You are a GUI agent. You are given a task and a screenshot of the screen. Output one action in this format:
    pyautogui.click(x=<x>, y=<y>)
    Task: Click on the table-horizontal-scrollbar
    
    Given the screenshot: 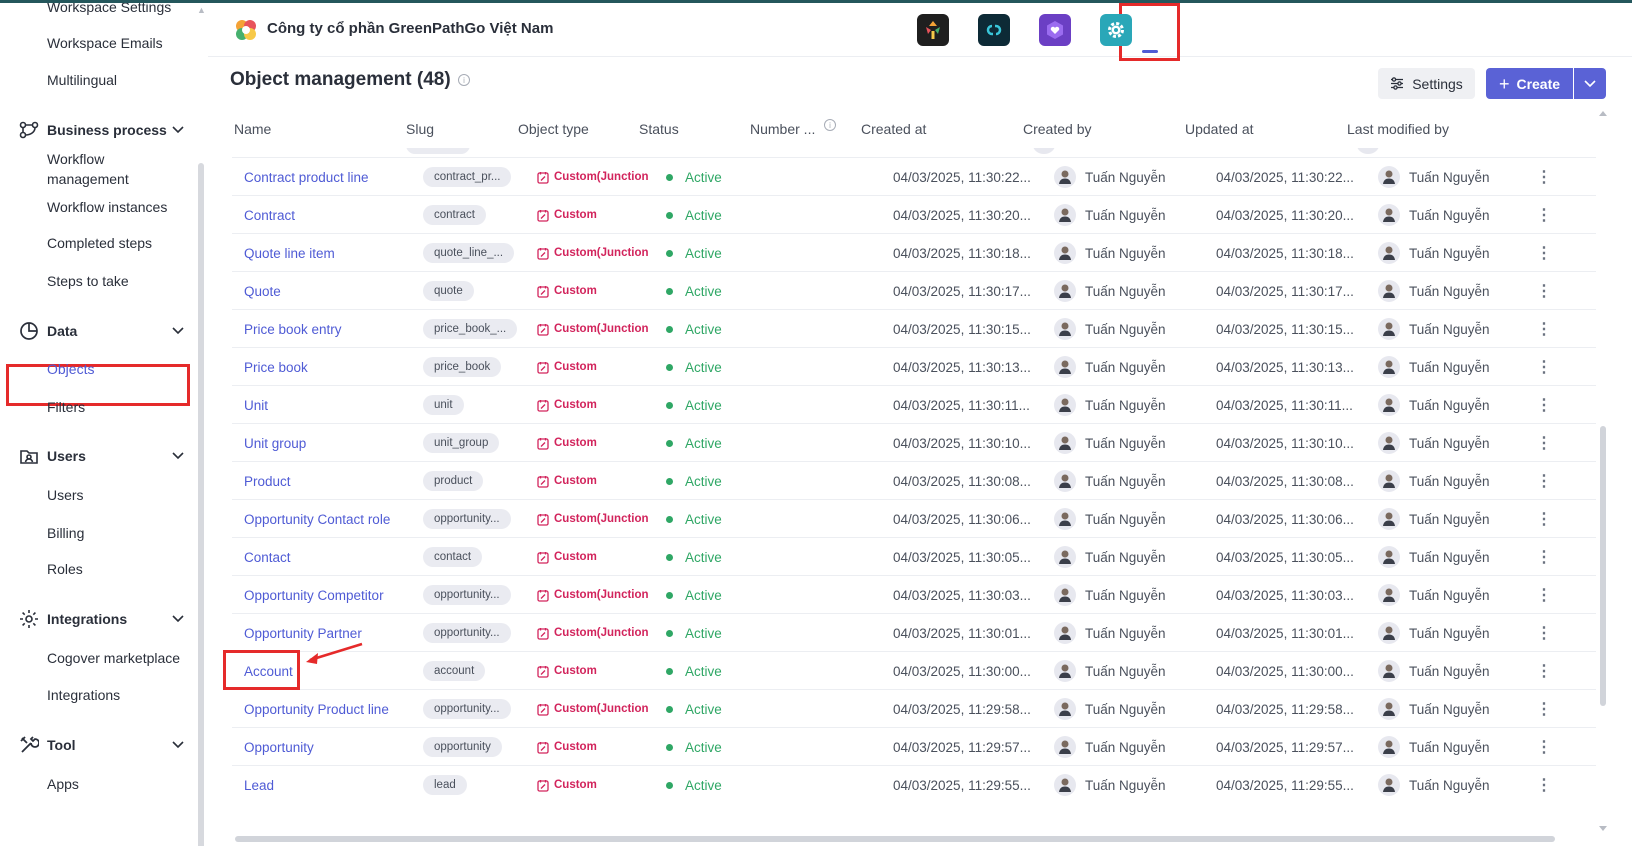 What is the action you would take?
    pyautogui.click(x=908, y=839)
    